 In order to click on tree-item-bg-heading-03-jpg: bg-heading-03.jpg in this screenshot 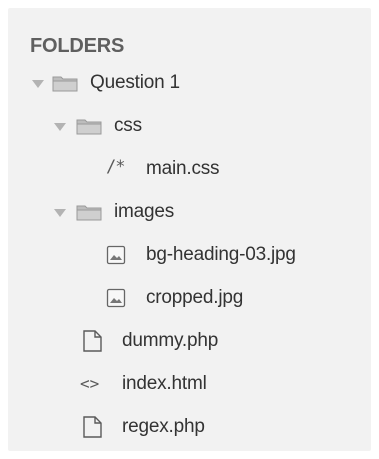, I will do `click(181, 255)`.